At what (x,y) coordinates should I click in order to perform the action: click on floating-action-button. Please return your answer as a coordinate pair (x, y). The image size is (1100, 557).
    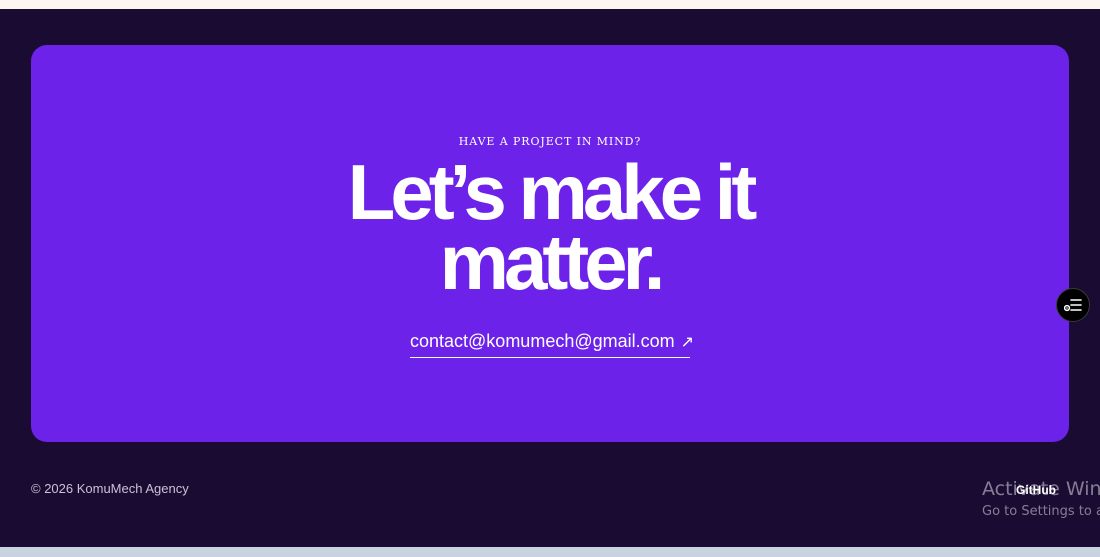
    Looking at the image, I should click on (1073, 305).